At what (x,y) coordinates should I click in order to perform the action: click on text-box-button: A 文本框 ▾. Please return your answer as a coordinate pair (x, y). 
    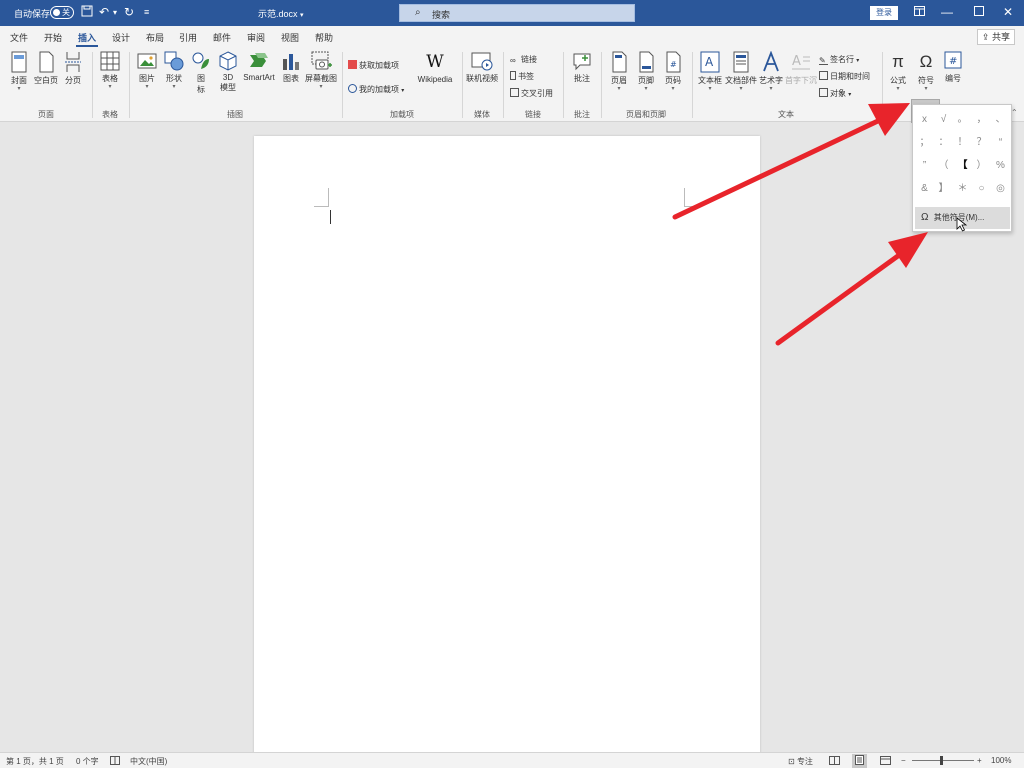
    Looking at the image, I should click on (710, 72).